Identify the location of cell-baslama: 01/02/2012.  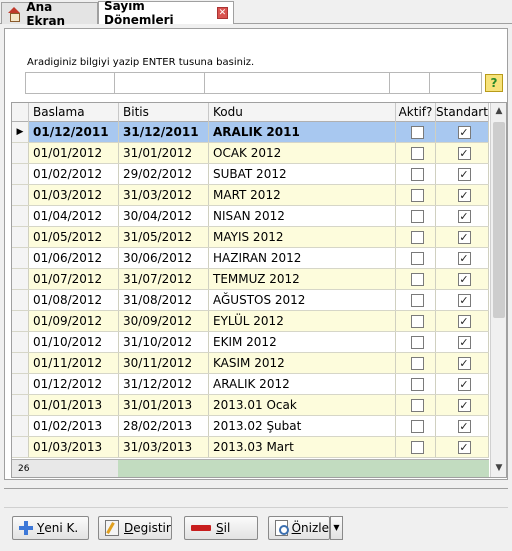
(74, 174).